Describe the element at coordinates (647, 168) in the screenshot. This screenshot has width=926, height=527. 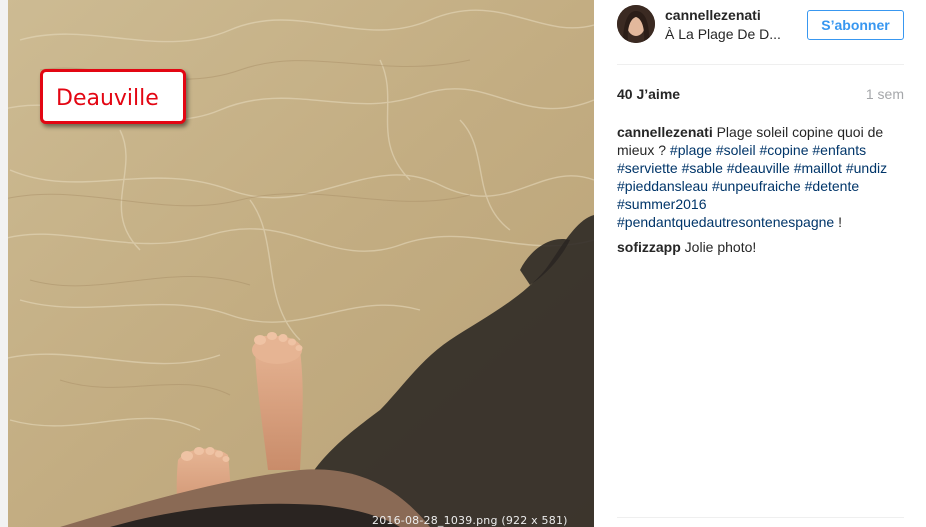
I see `hashtag-link: #serviette` at that location.